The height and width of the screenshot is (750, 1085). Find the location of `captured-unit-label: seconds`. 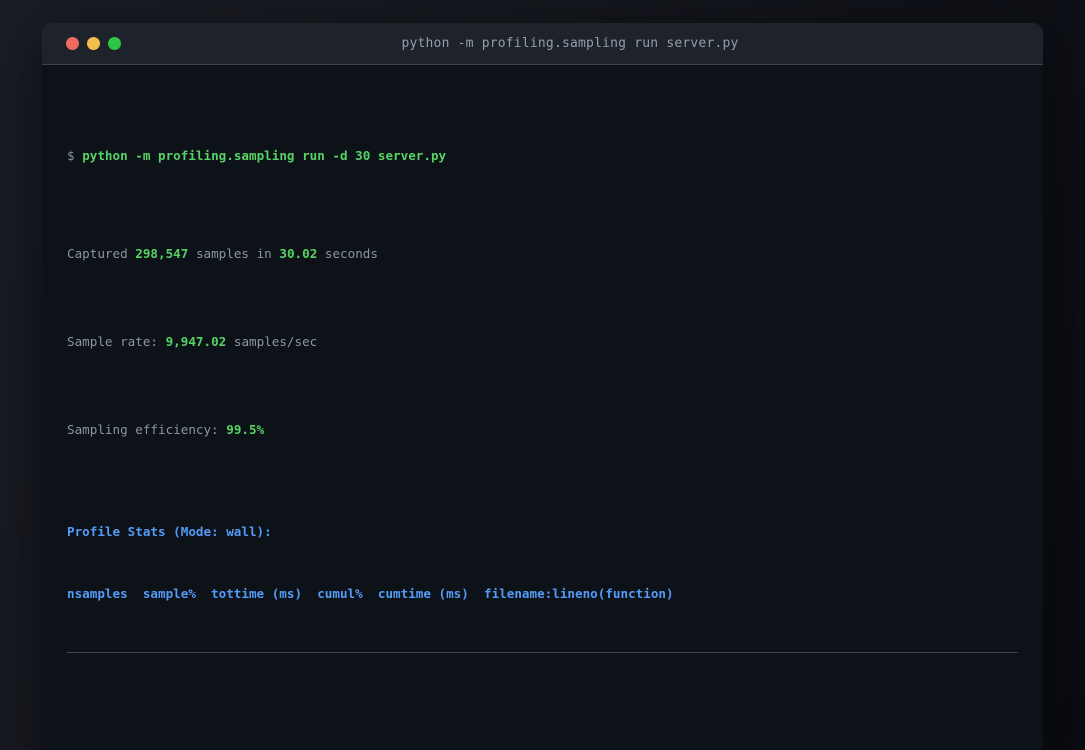

captured-unit-label: seconds is located at coordinates (351, 253).